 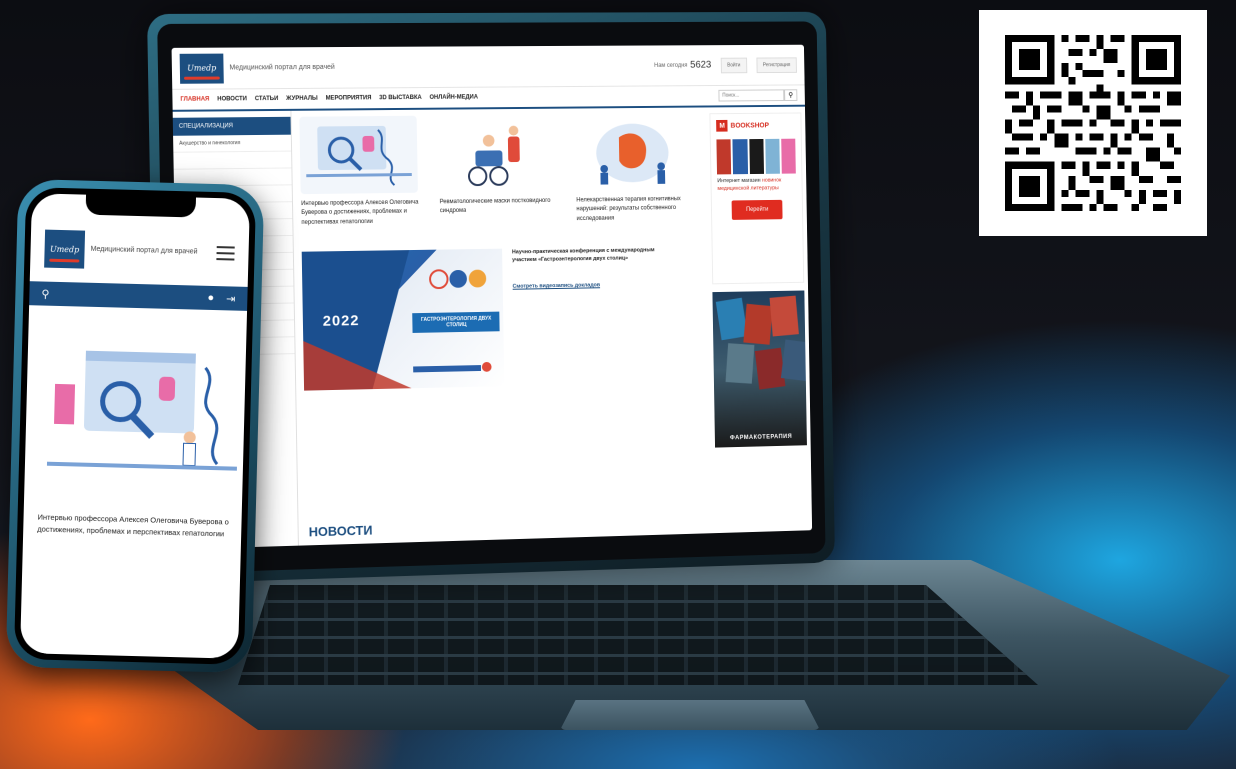 What do you see at coordinates (701, 65) in the screenshot?
I see `visitors-count: 5623` at bounding box center [701, 65].